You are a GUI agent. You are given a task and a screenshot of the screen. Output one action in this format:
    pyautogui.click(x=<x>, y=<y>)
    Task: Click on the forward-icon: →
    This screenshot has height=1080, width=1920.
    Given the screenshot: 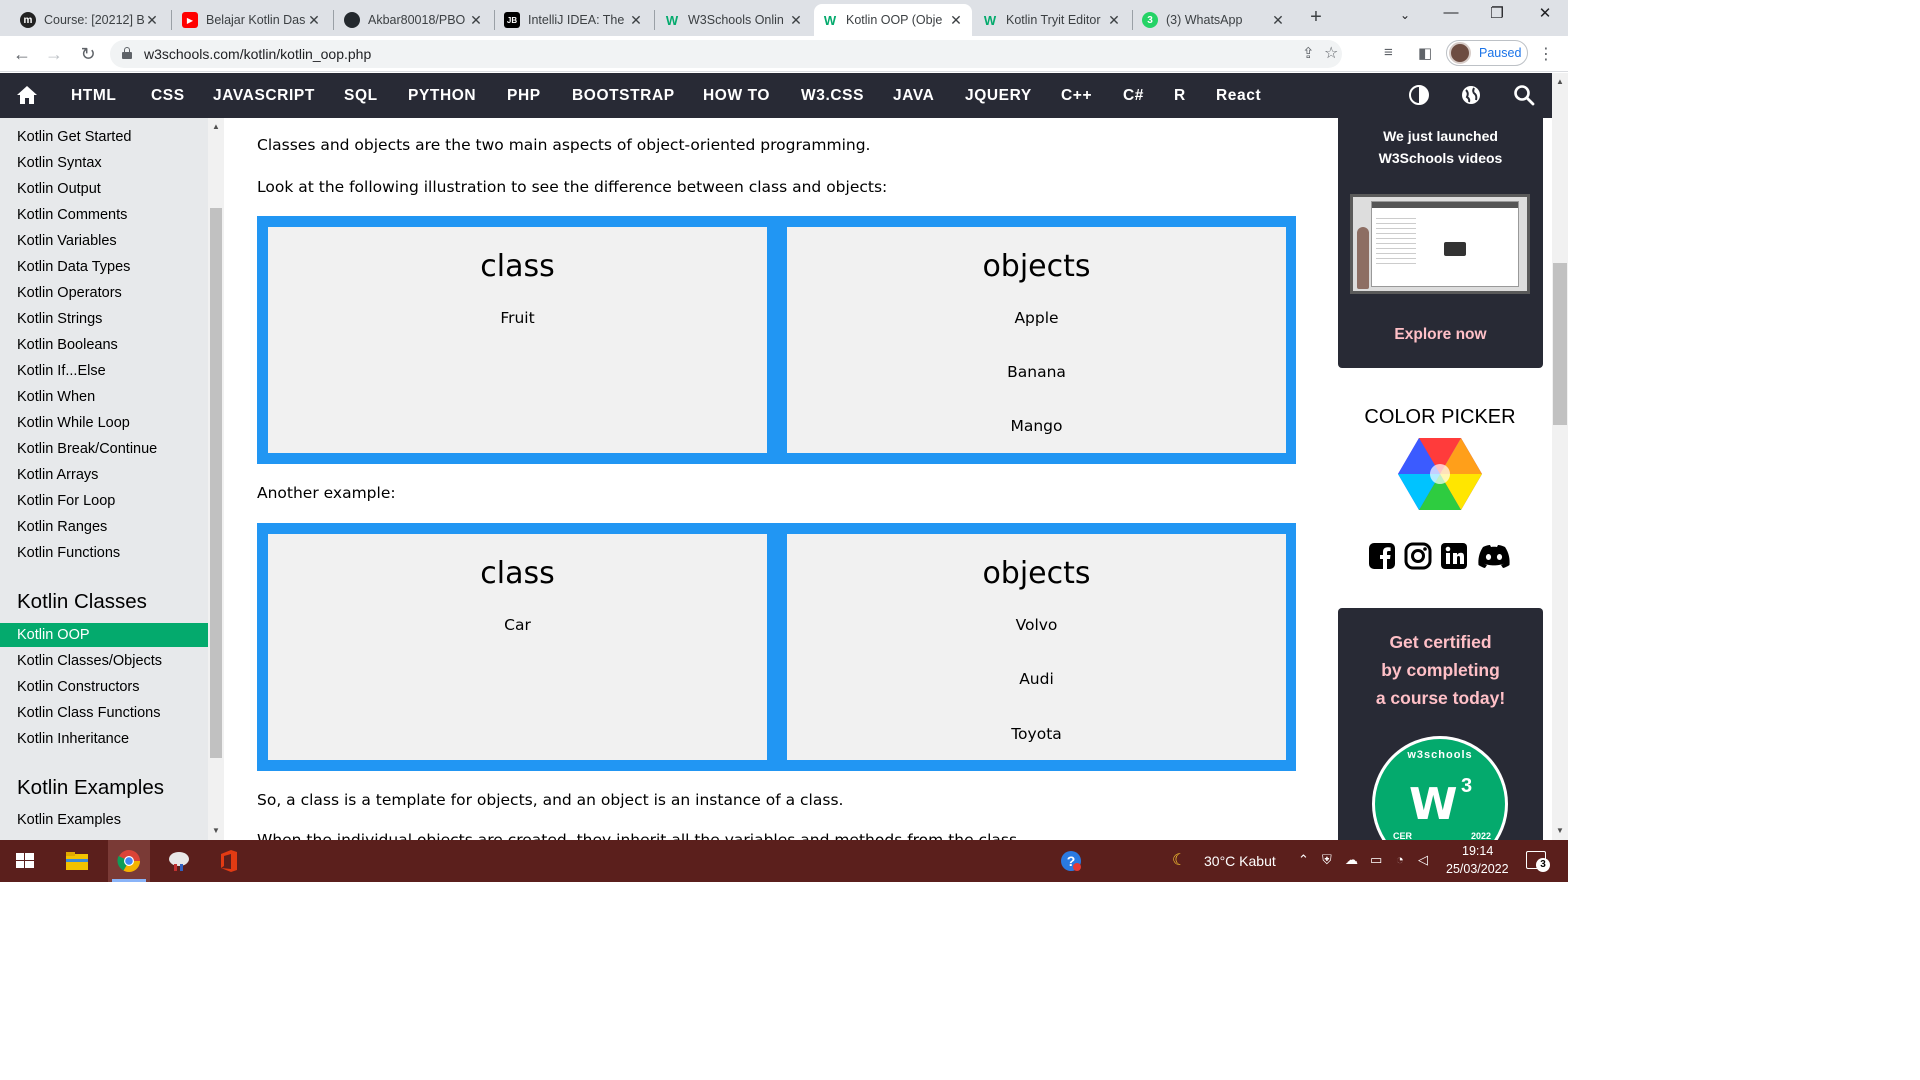 What is the action you would take?
    pyautogui.click(x=54, y=54)
    